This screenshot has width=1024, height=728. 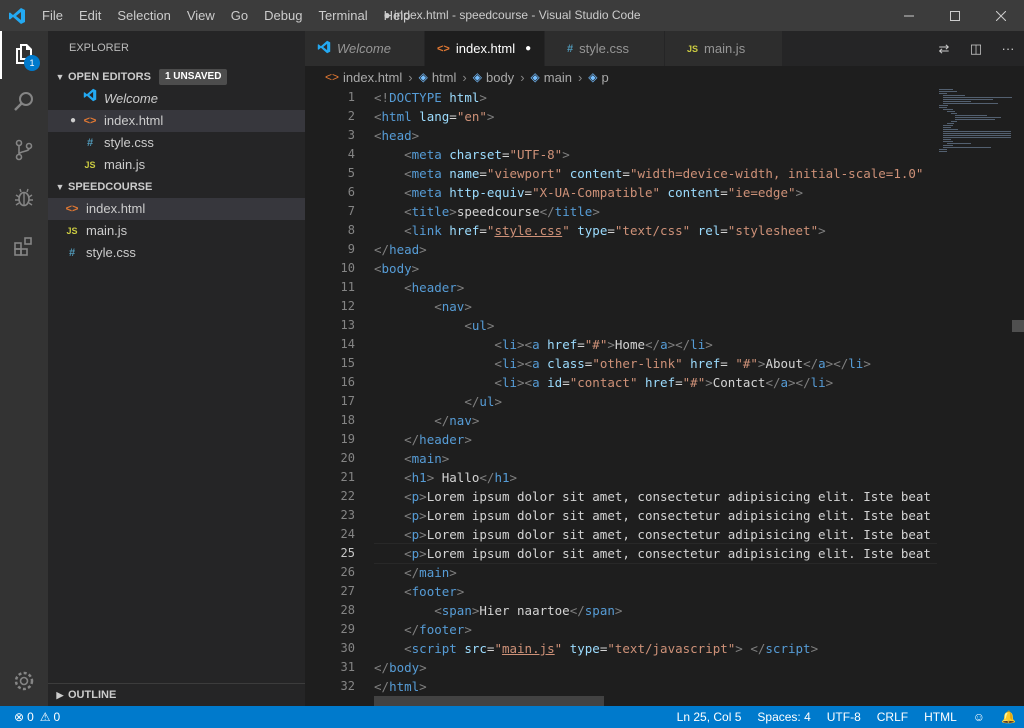 I want to click on breadcrumb-item: body, so click(x=500, y=77).